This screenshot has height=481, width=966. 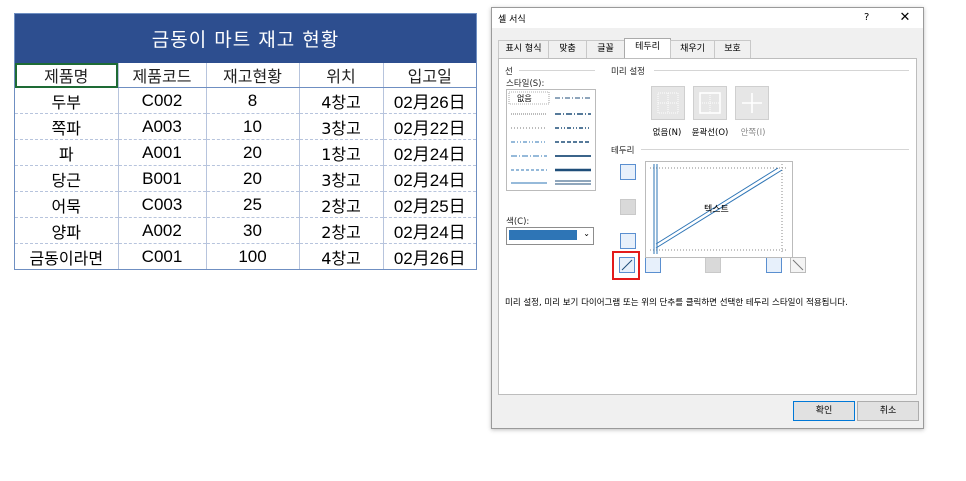 What do you see at coordinates (67, 100) in the screenshot?
I see `cell-product-name: 두부` at bounding box center [67, 100].